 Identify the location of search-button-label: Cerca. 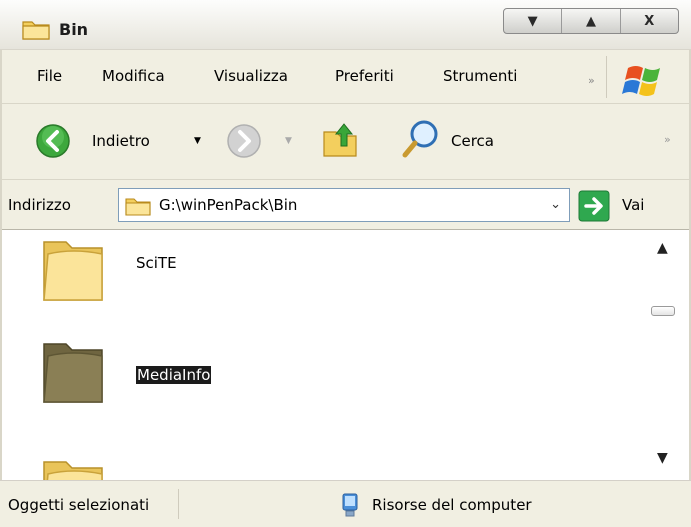
(472, 141).